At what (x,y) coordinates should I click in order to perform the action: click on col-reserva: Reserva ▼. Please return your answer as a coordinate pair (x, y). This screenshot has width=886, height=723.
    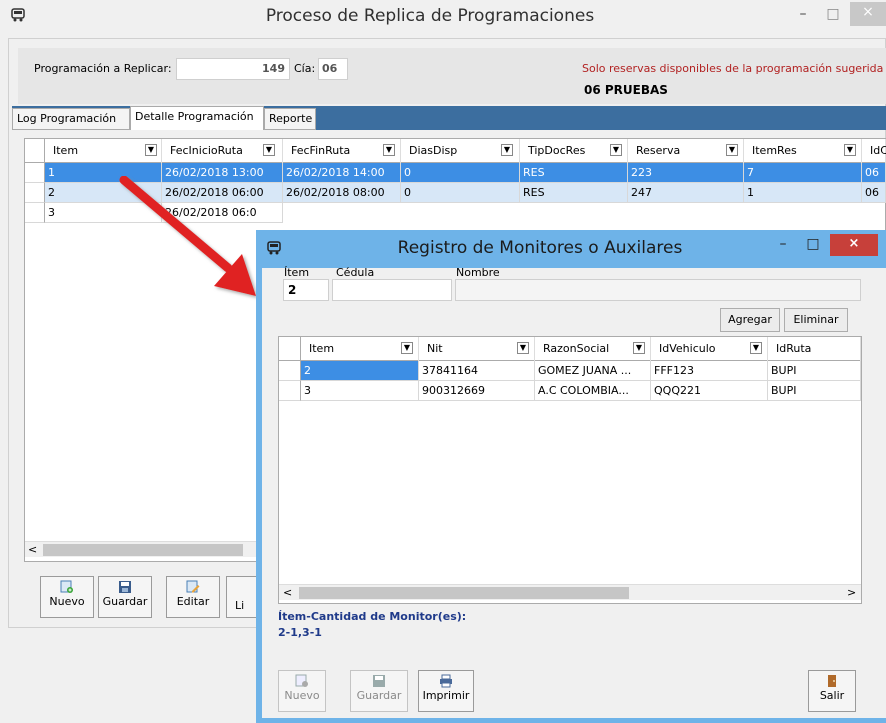
    Looking at the image, I should click on (686, 151).